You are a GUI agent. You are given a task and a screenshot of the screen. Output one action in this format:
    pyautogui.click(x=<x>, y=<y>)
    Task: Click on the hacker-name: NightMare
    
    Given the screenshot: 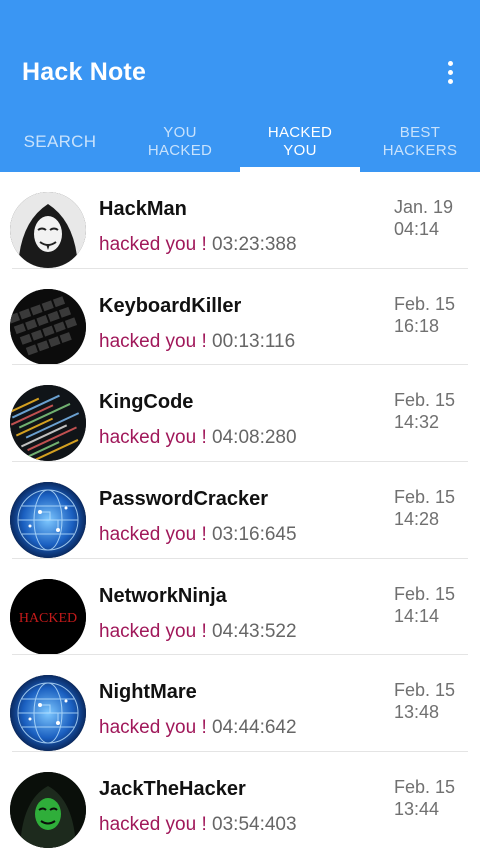 What is the action you would take?
    pyautogui.click(x=148, y=692)
    